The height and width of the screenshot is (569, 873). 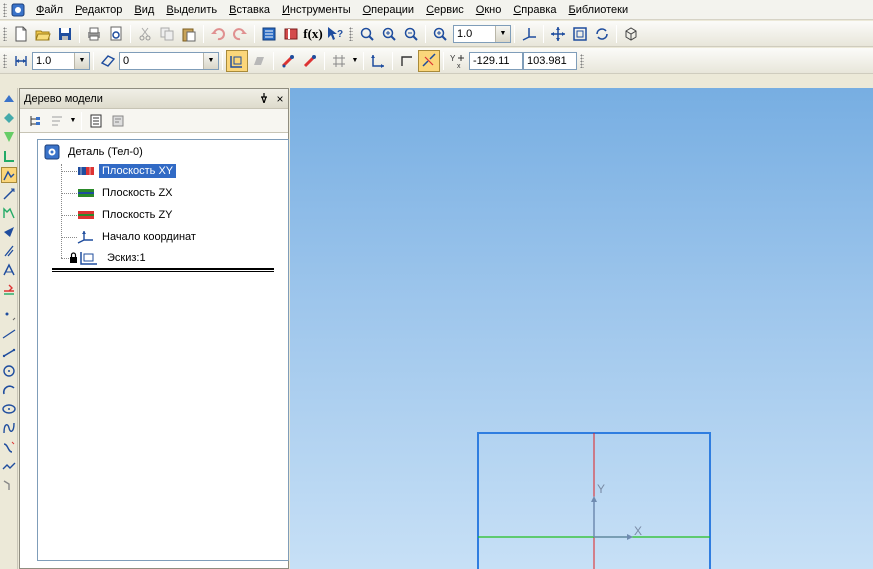 I want to click on pin-icon, so click(x=264, y=99).